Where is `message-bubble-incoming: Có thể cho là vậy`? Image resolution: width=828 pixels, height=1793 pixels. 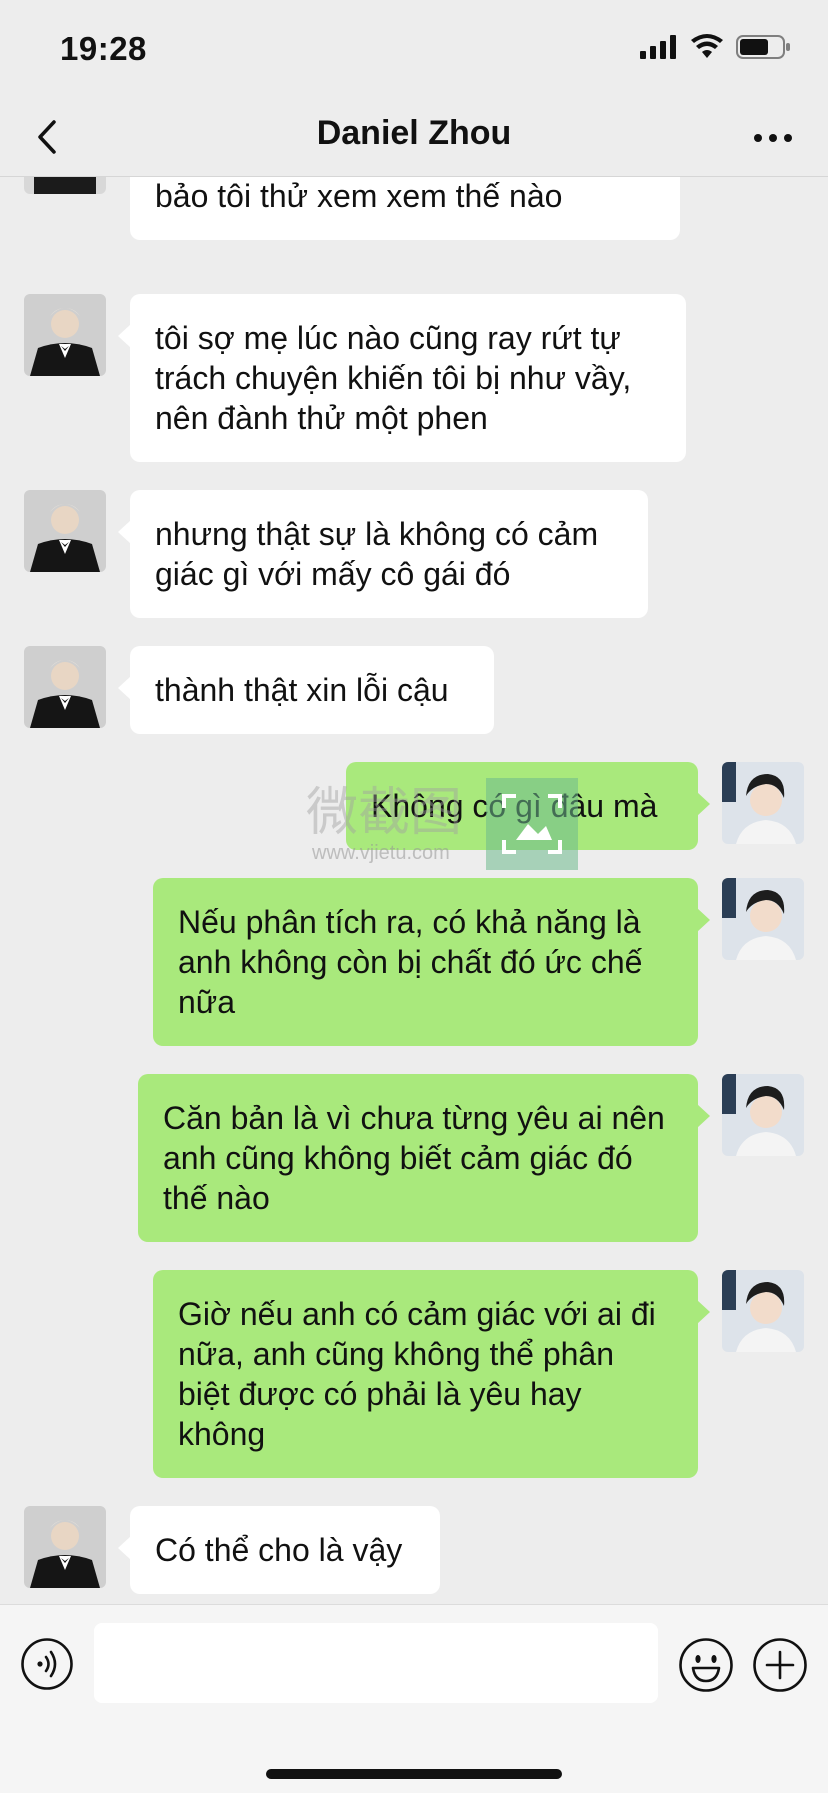 message-bubble-incoming: Có thể cho là vậy is located at coordinates (279, 1550).